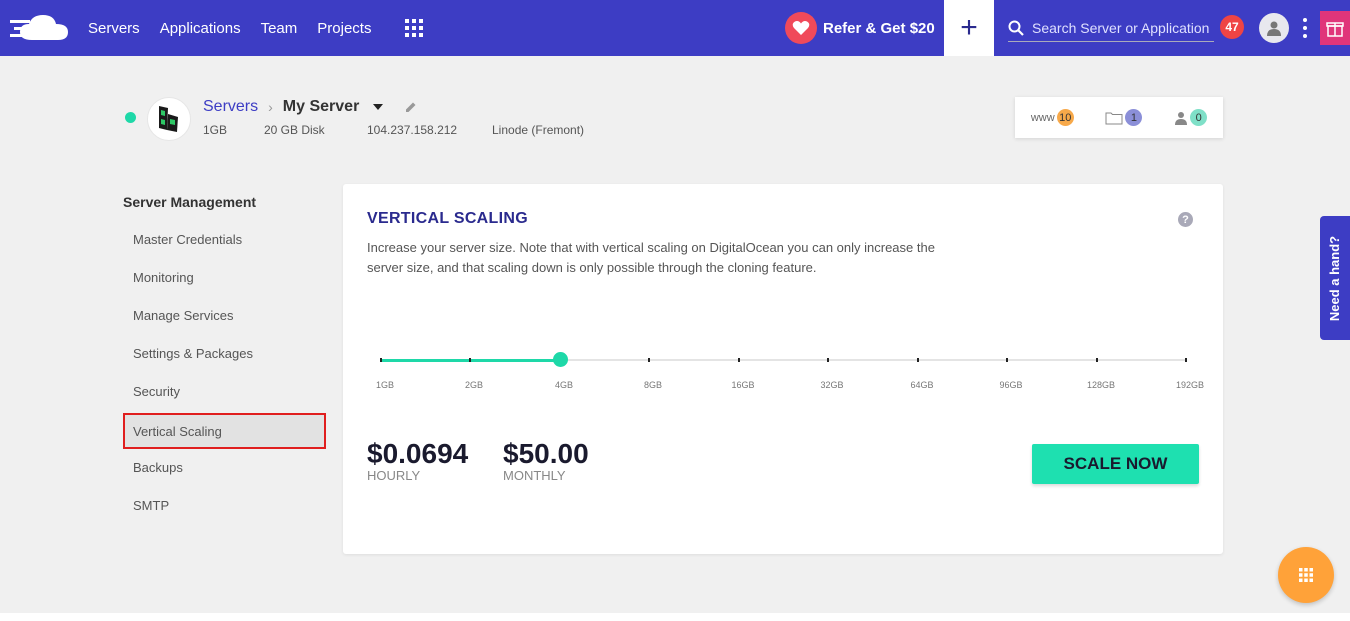 This screenshot has width=1350, height=621. I want to click on server-name: My Server, so click(321, 106).